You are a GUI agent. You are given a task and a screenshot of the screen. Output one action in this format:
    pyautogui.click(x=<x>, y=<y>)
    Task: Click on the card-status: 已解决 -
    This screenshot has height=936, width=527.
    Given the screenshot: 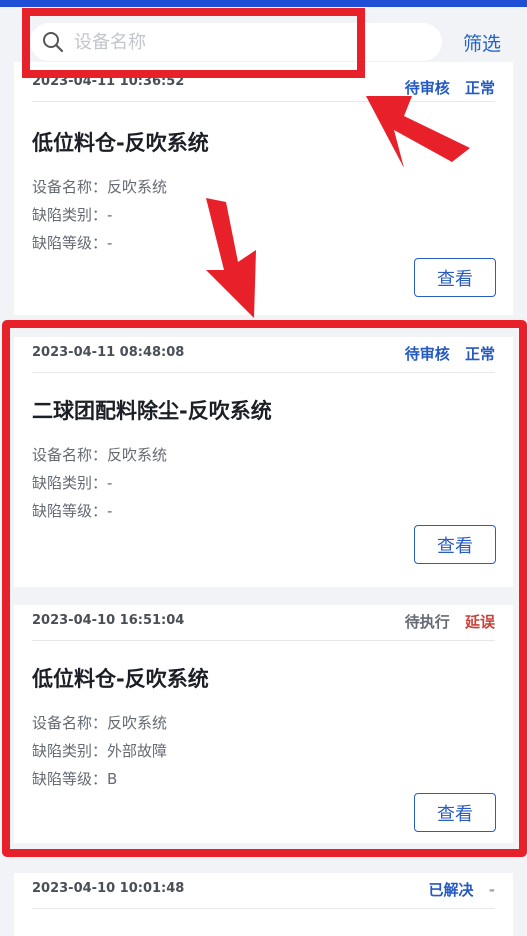 What is the action you would take?
    pyautogui.click(x=457, y=889)
    